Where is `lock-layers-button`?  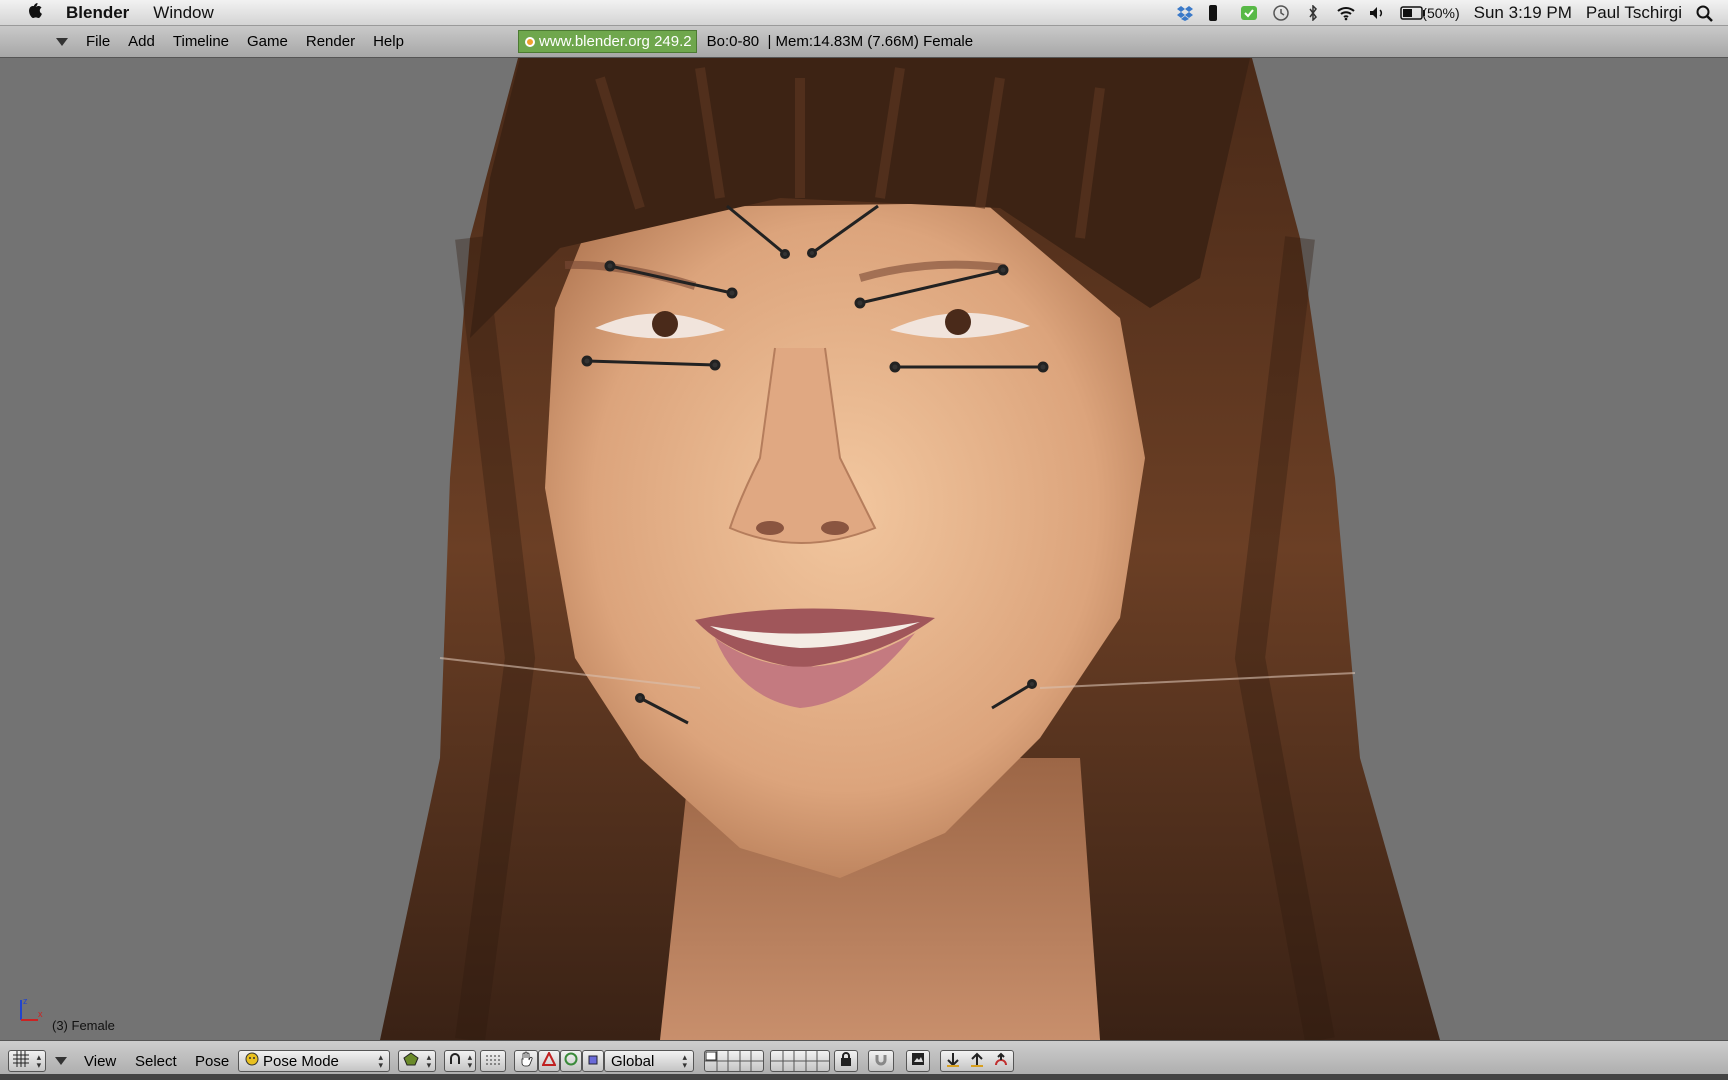 lock-layers-button is located at coordinates (846, 1061).